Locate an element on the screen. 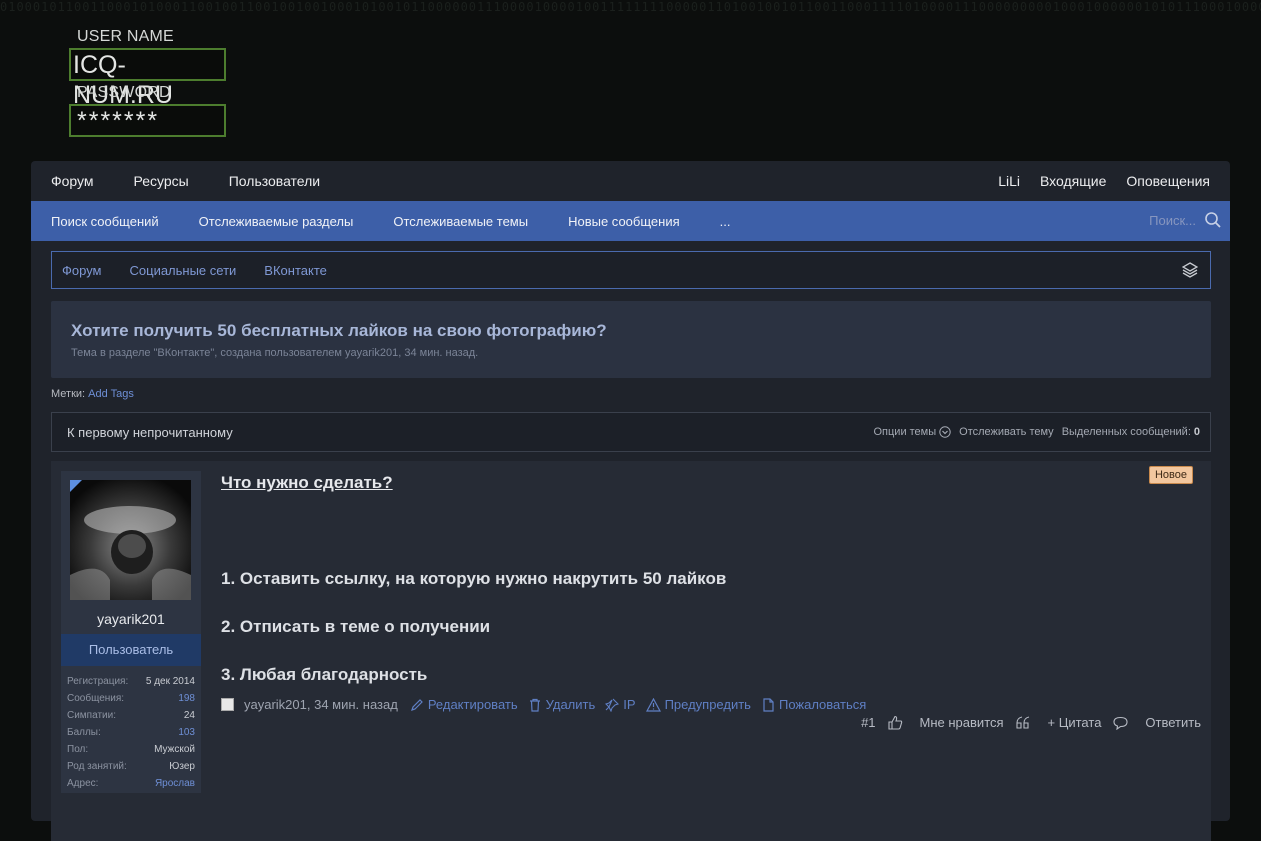  chevron-down-icon is located at coordinates (945, 432).